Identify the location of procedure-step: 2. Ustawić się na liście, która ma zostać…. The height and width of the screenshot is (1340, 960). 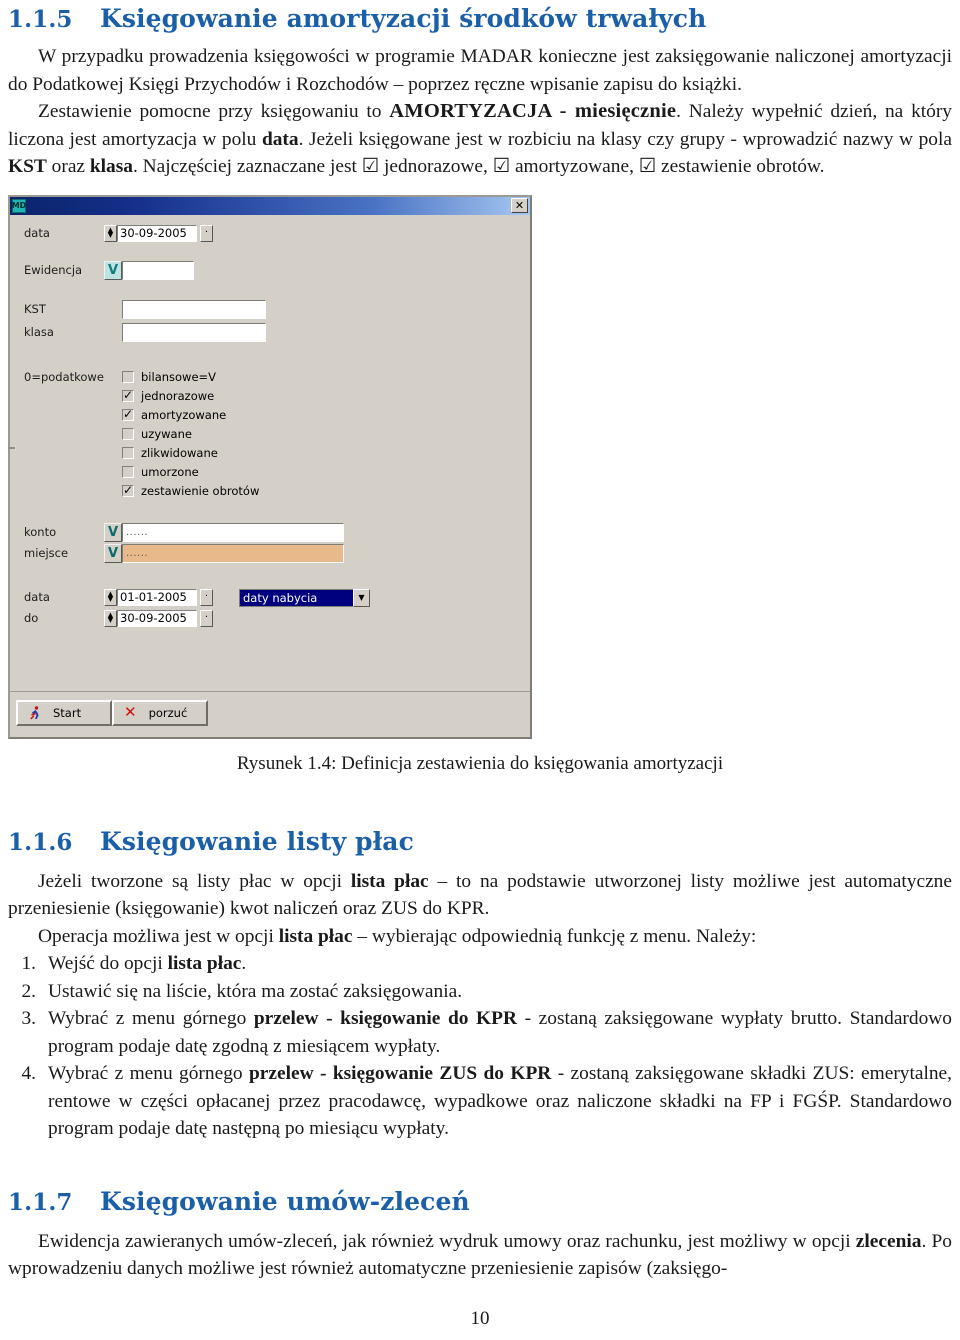
(480, 992).